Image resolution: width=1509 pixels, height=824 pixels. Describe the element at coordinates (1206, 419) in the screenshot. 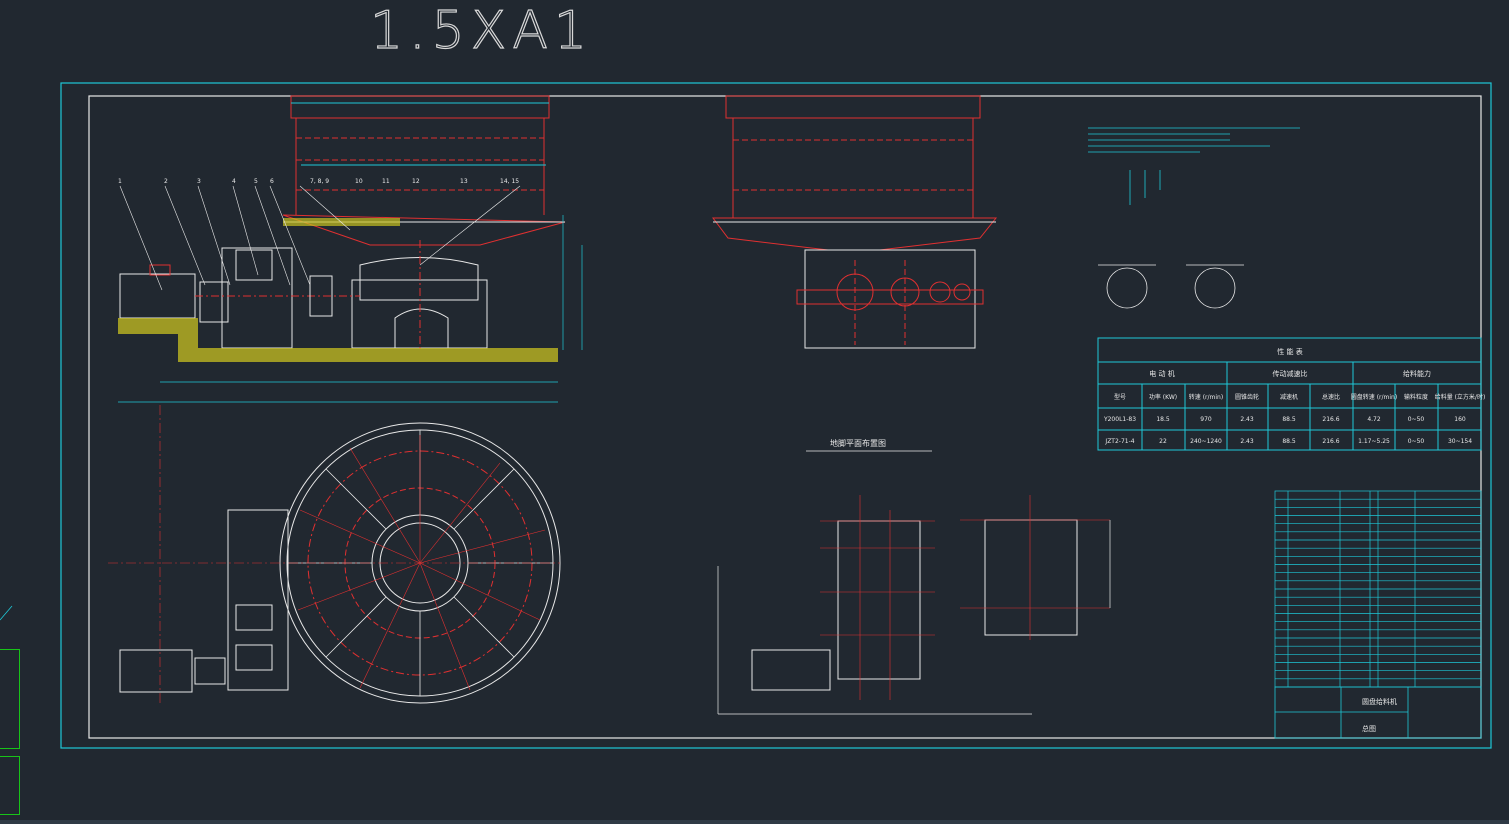

I see `table-cell: 970` at that location.